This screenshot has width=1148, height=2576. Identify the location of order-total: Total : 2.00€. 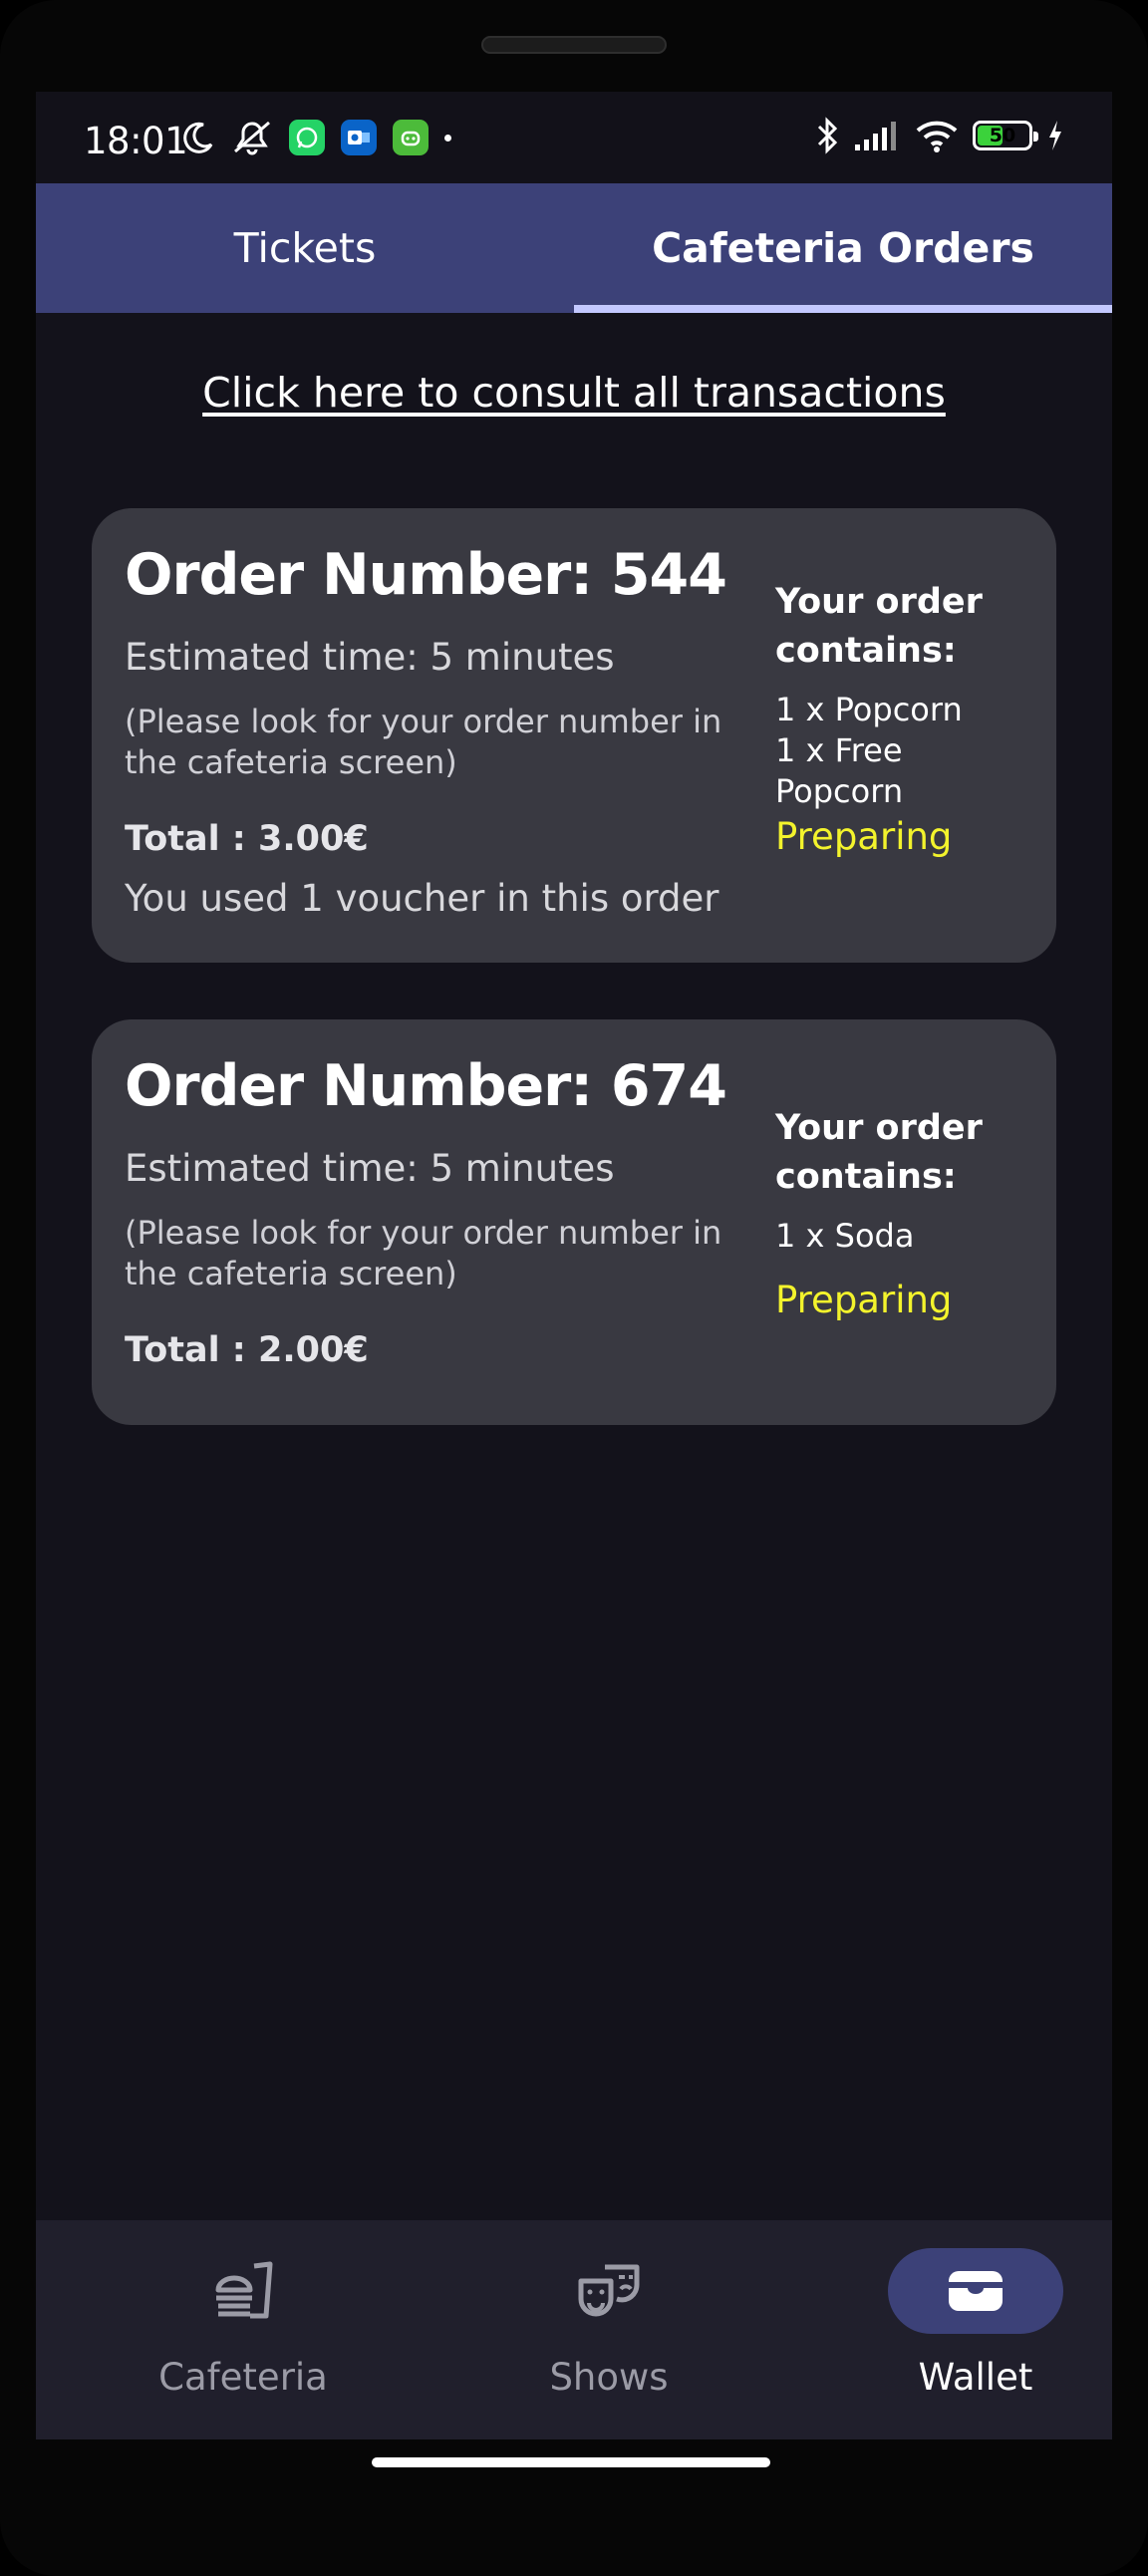
(247, 1350).